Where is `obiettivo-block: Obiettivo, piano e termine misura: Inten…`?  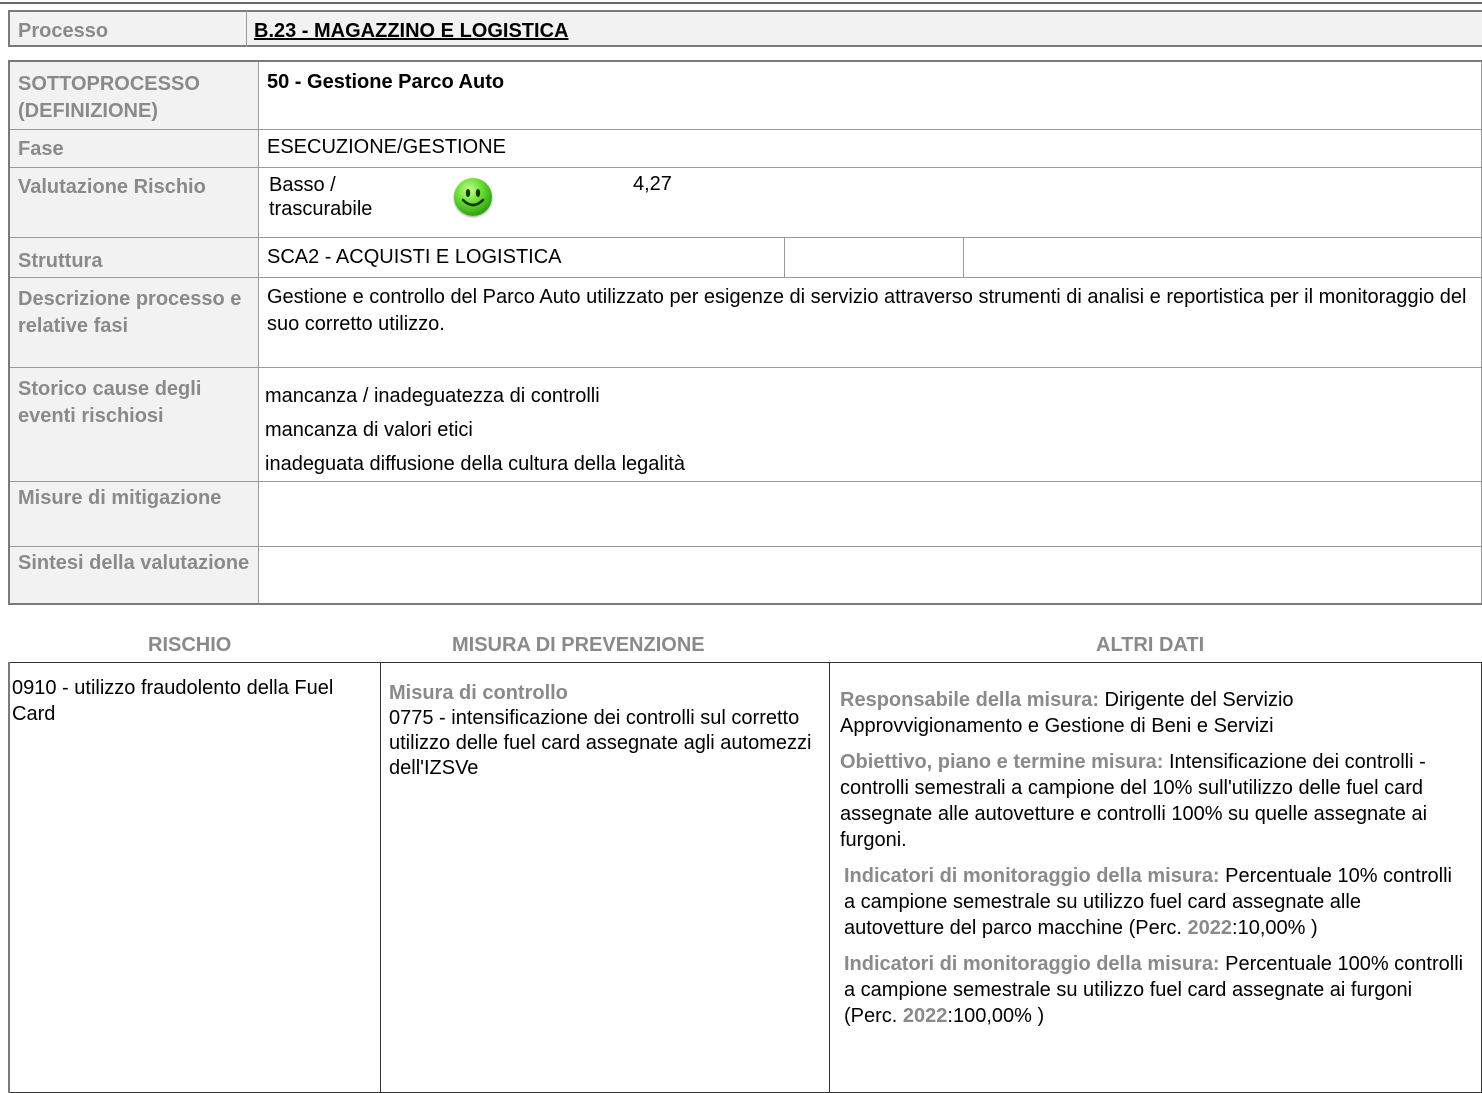 obiettivo-block: Obiettivo, piano e termine misura: Inten… is located at coordinates (1152, 801).